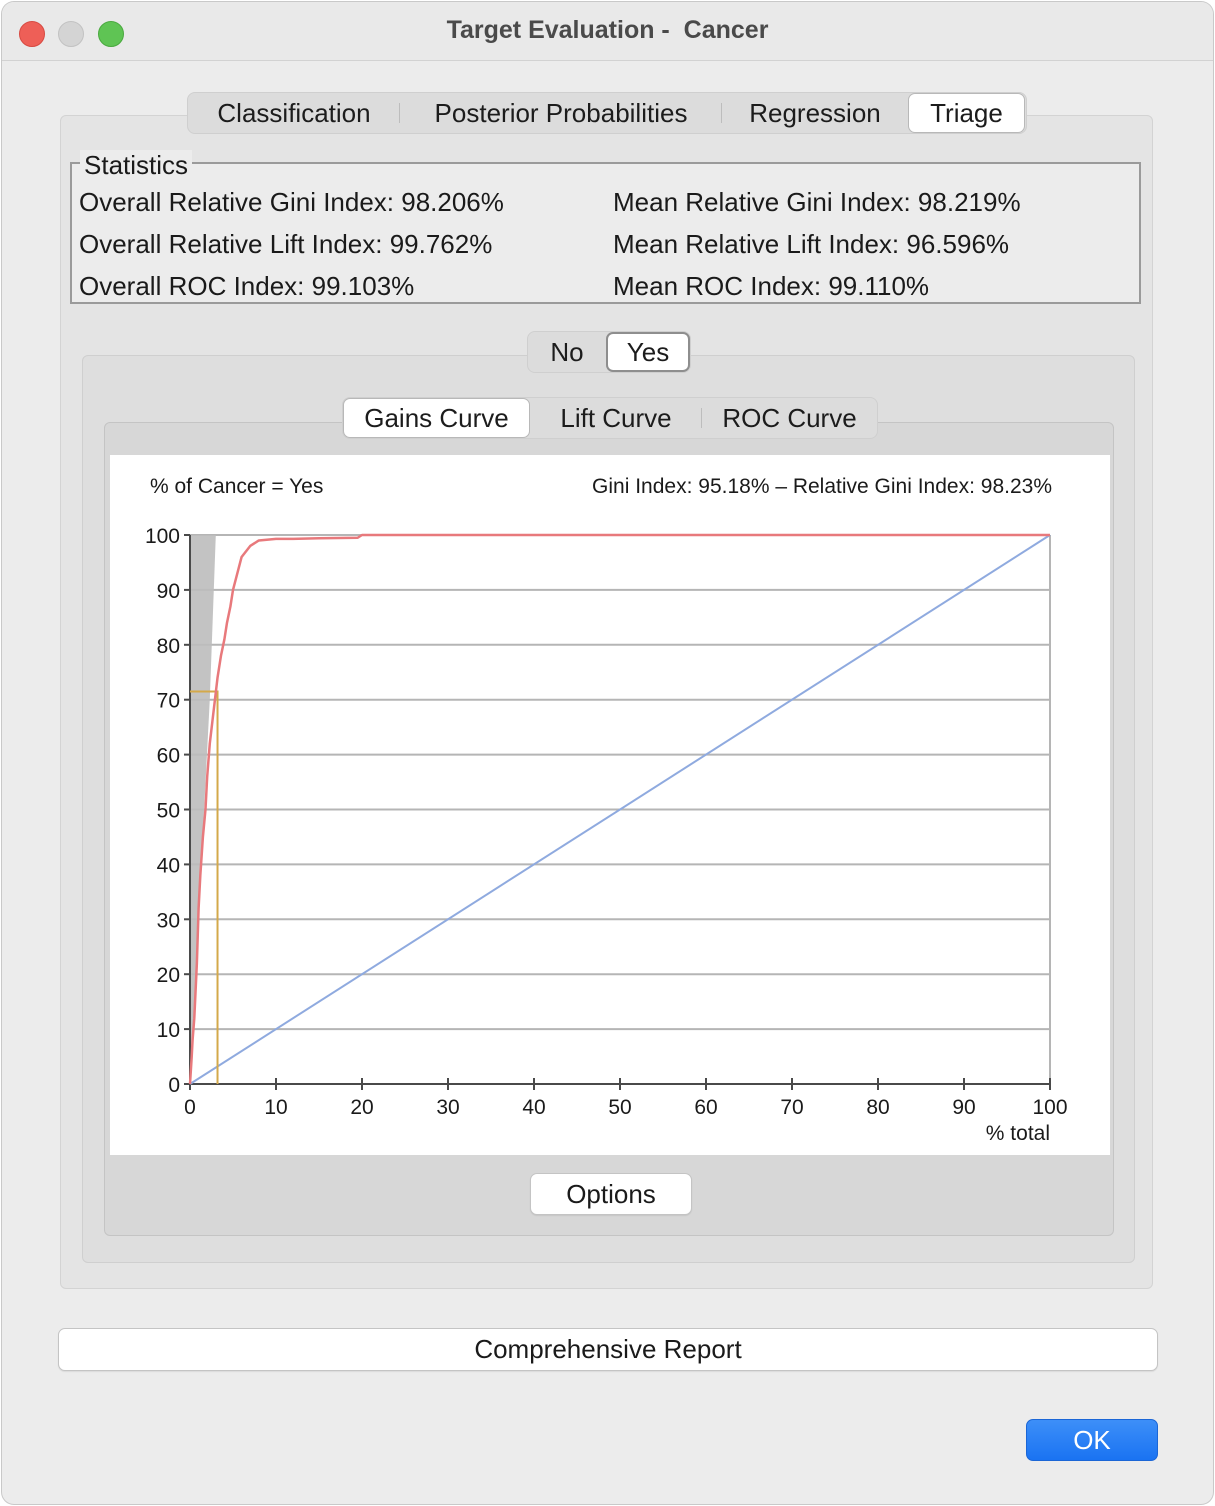 This screenshot has width=1215, height=1506. Describe the element at coordinates (168, 701) in the screenshot. I see `y-tick-label: 70` at that location.